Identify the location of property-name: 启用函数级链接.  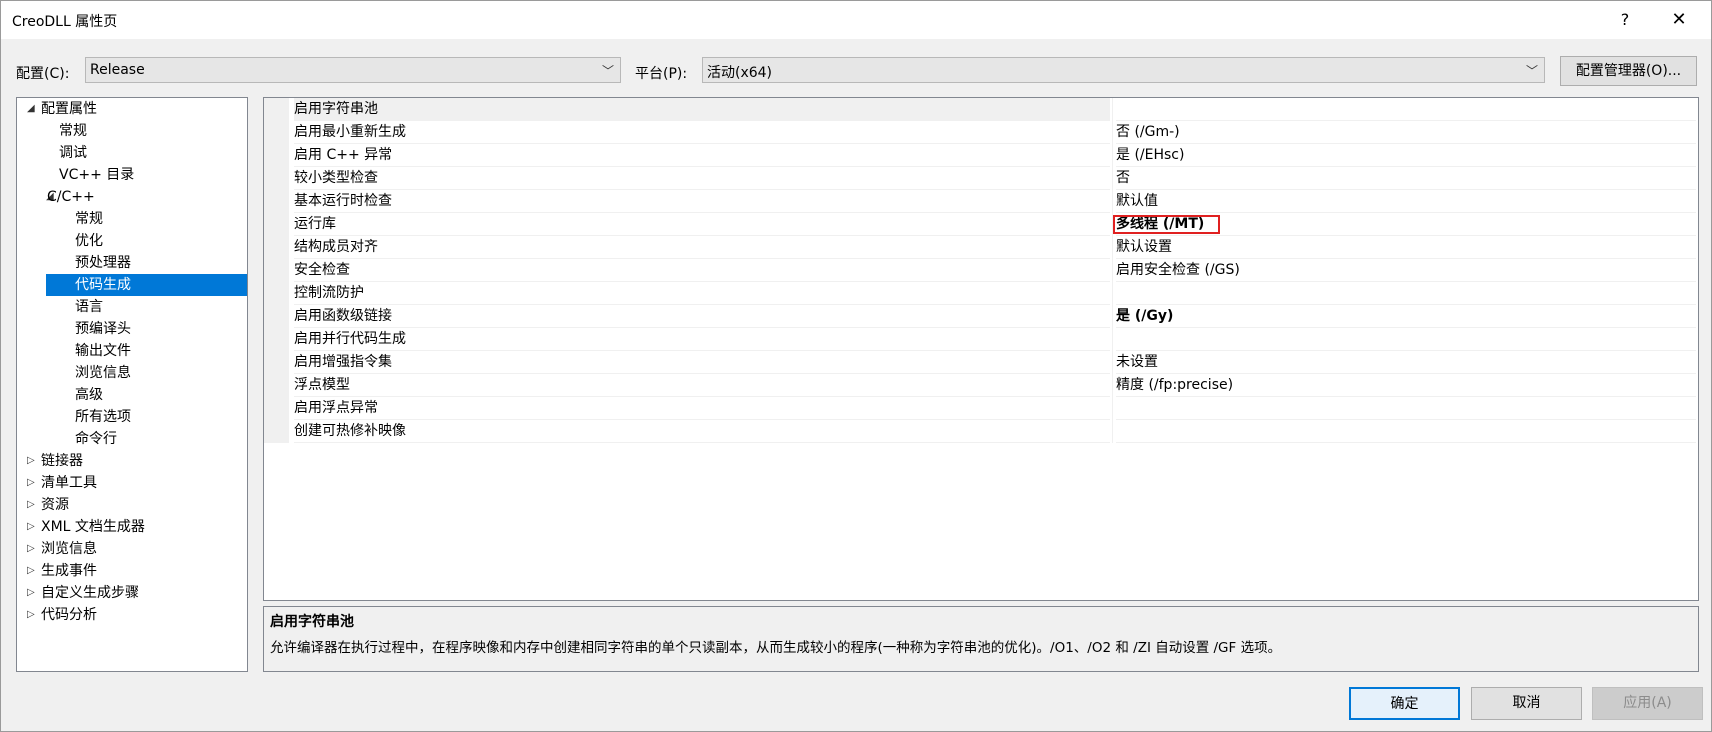
(702, 316).